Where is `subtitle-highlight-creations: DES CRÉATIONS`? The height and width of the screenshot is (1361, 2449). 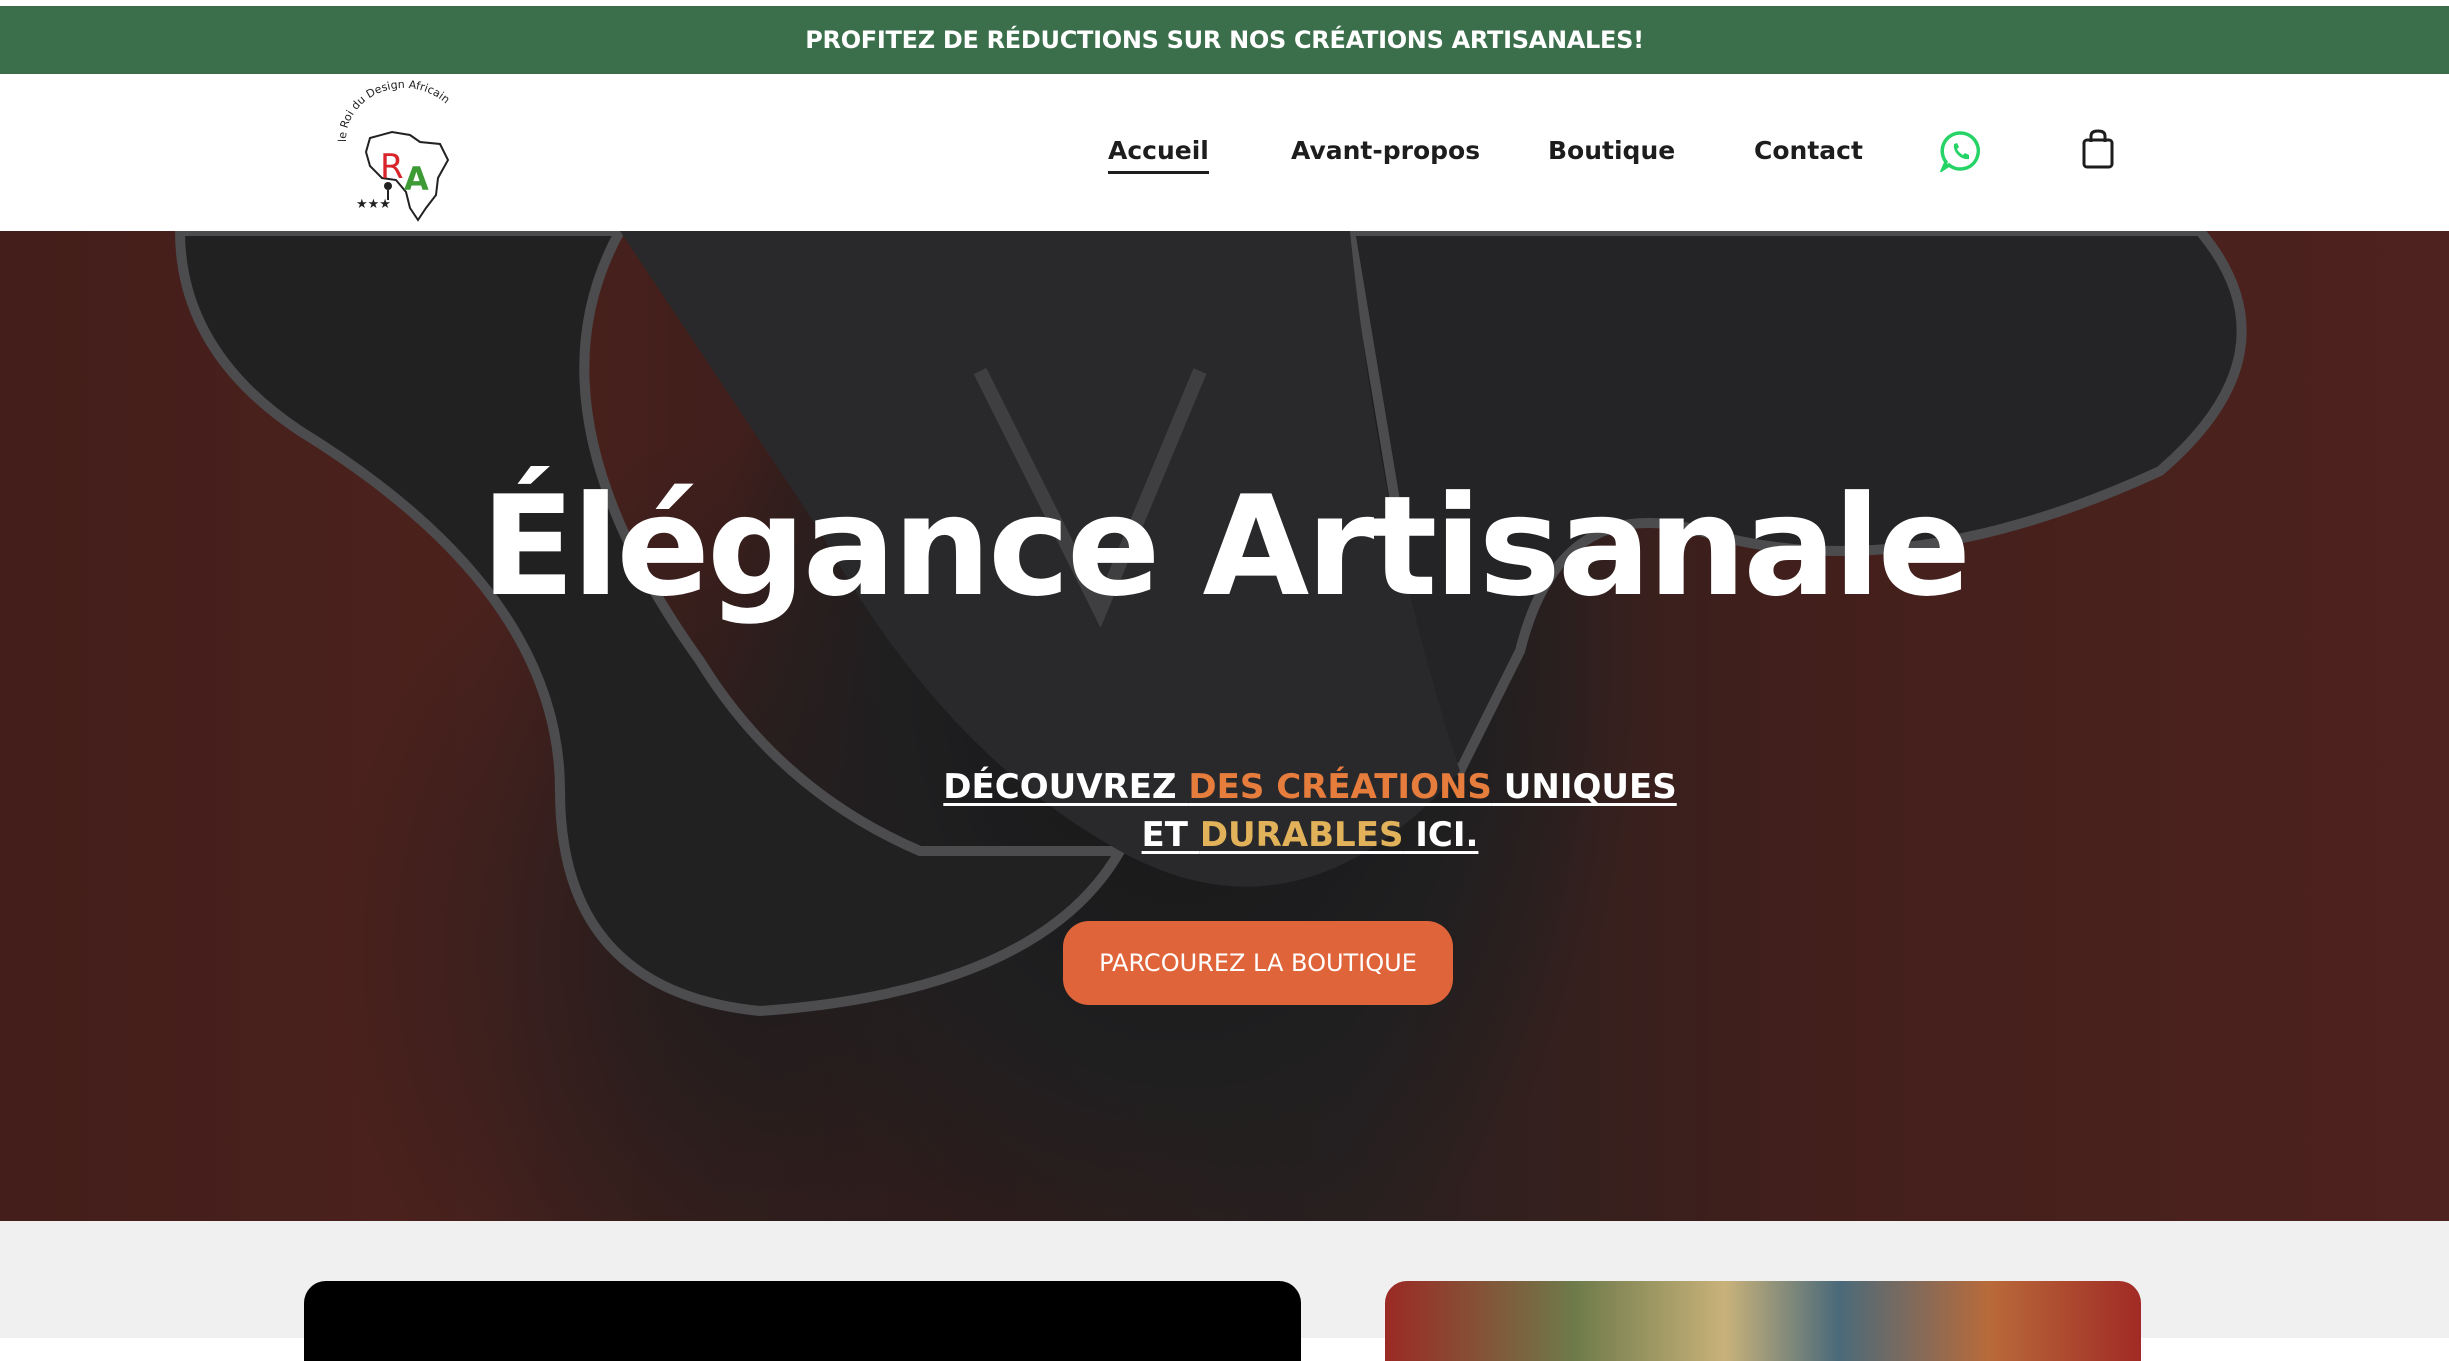
subtitle-highlight-creations: DES CRÉATIONS is located at coordinates (1340, 787).